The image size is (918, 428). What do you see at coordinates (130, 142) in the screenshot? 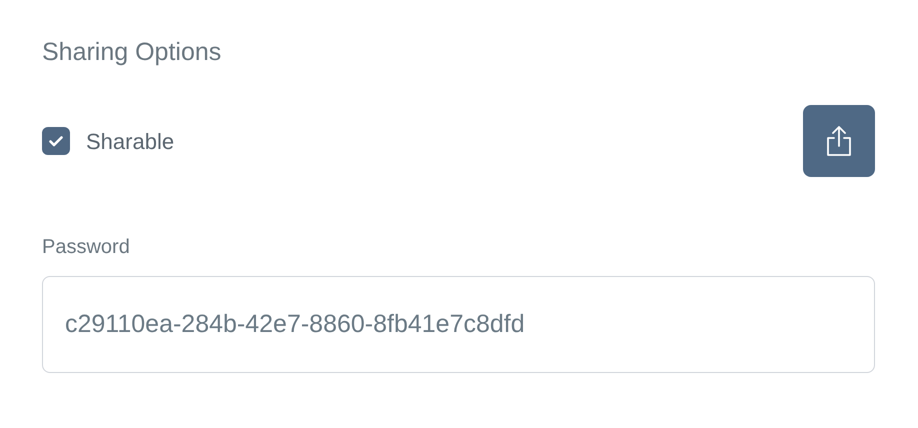
I see `checkbox-label: Sharable` at bounding box center [130, 142].